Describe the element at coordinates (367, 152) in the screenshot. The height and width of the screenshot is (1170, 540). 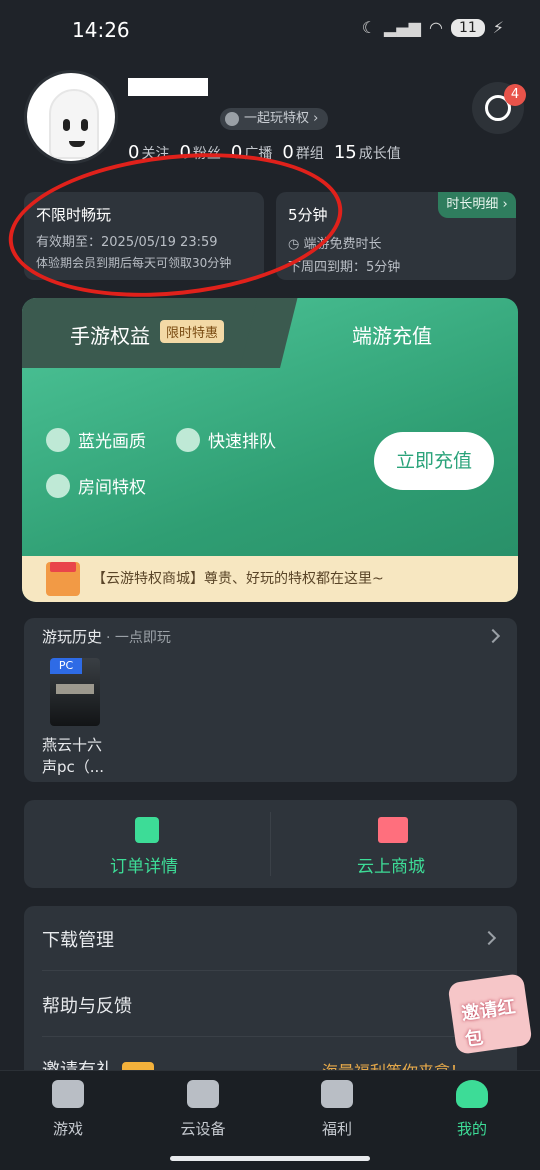
I see `stat-growth: 15 成长值` at that location.